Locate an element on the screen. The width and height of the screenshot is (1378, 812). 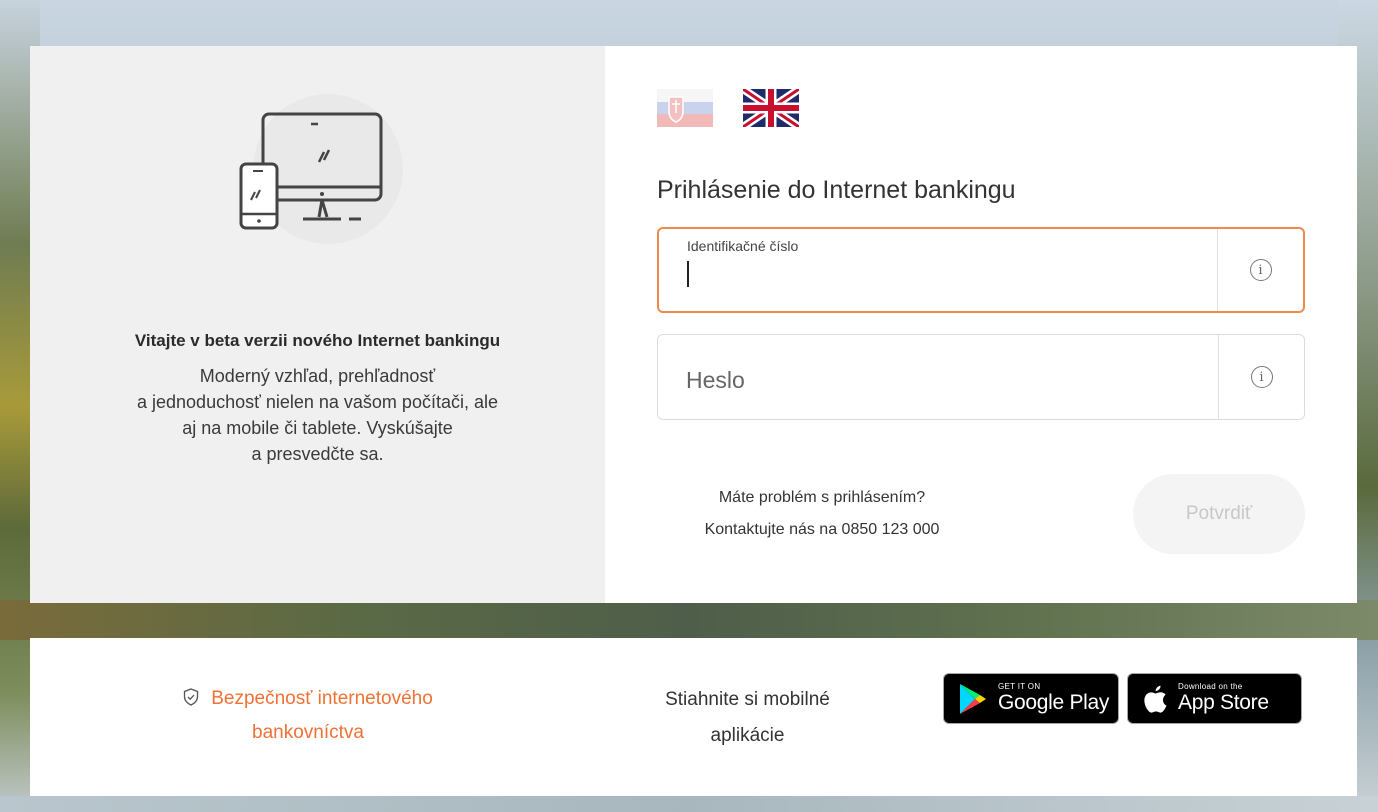
security-line2: bankovníctva is located at coordinates (308, 732).